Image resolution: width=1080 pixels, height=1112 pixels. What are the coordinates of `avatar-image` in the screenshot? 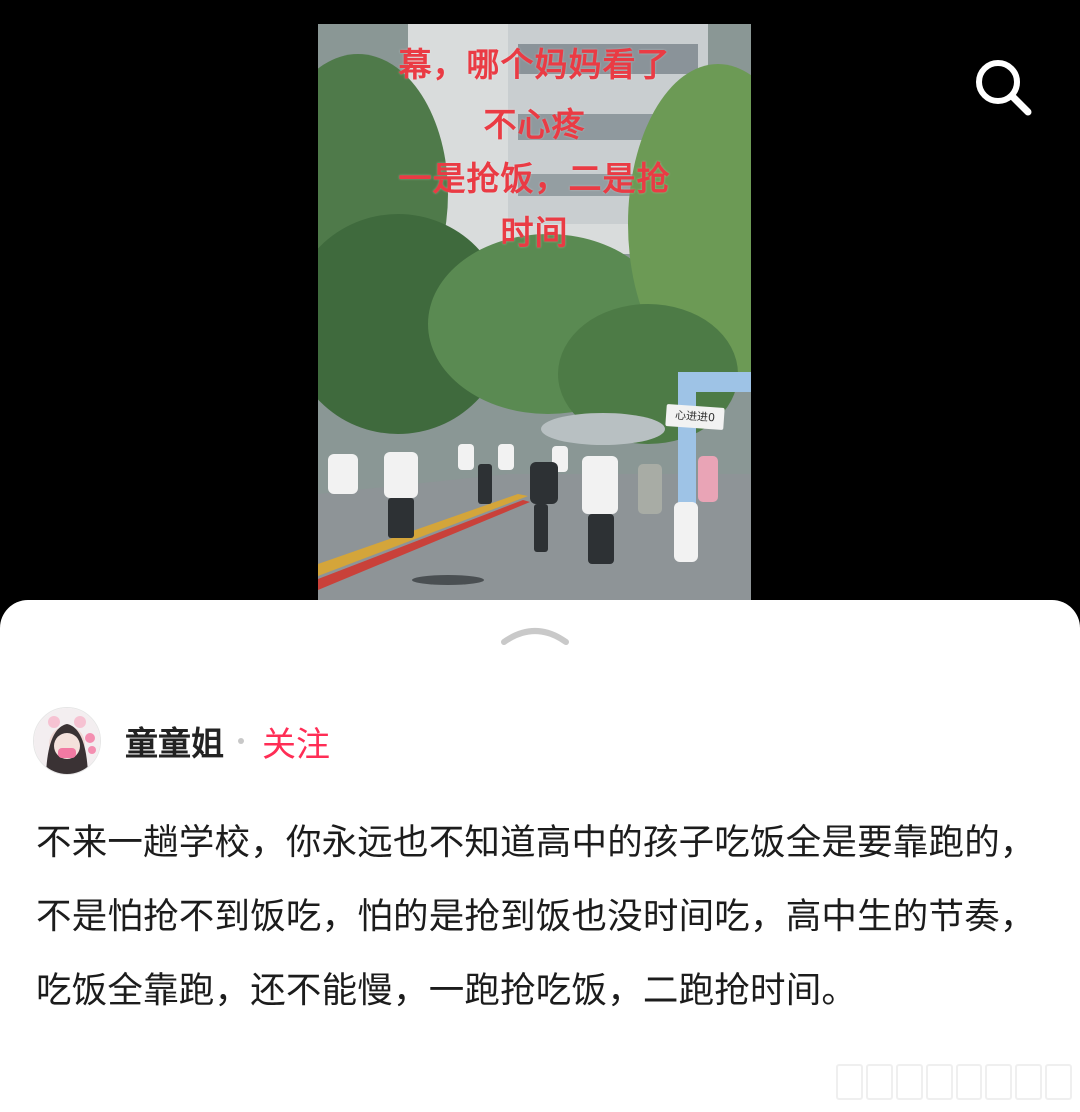 It's located at (67, 741).